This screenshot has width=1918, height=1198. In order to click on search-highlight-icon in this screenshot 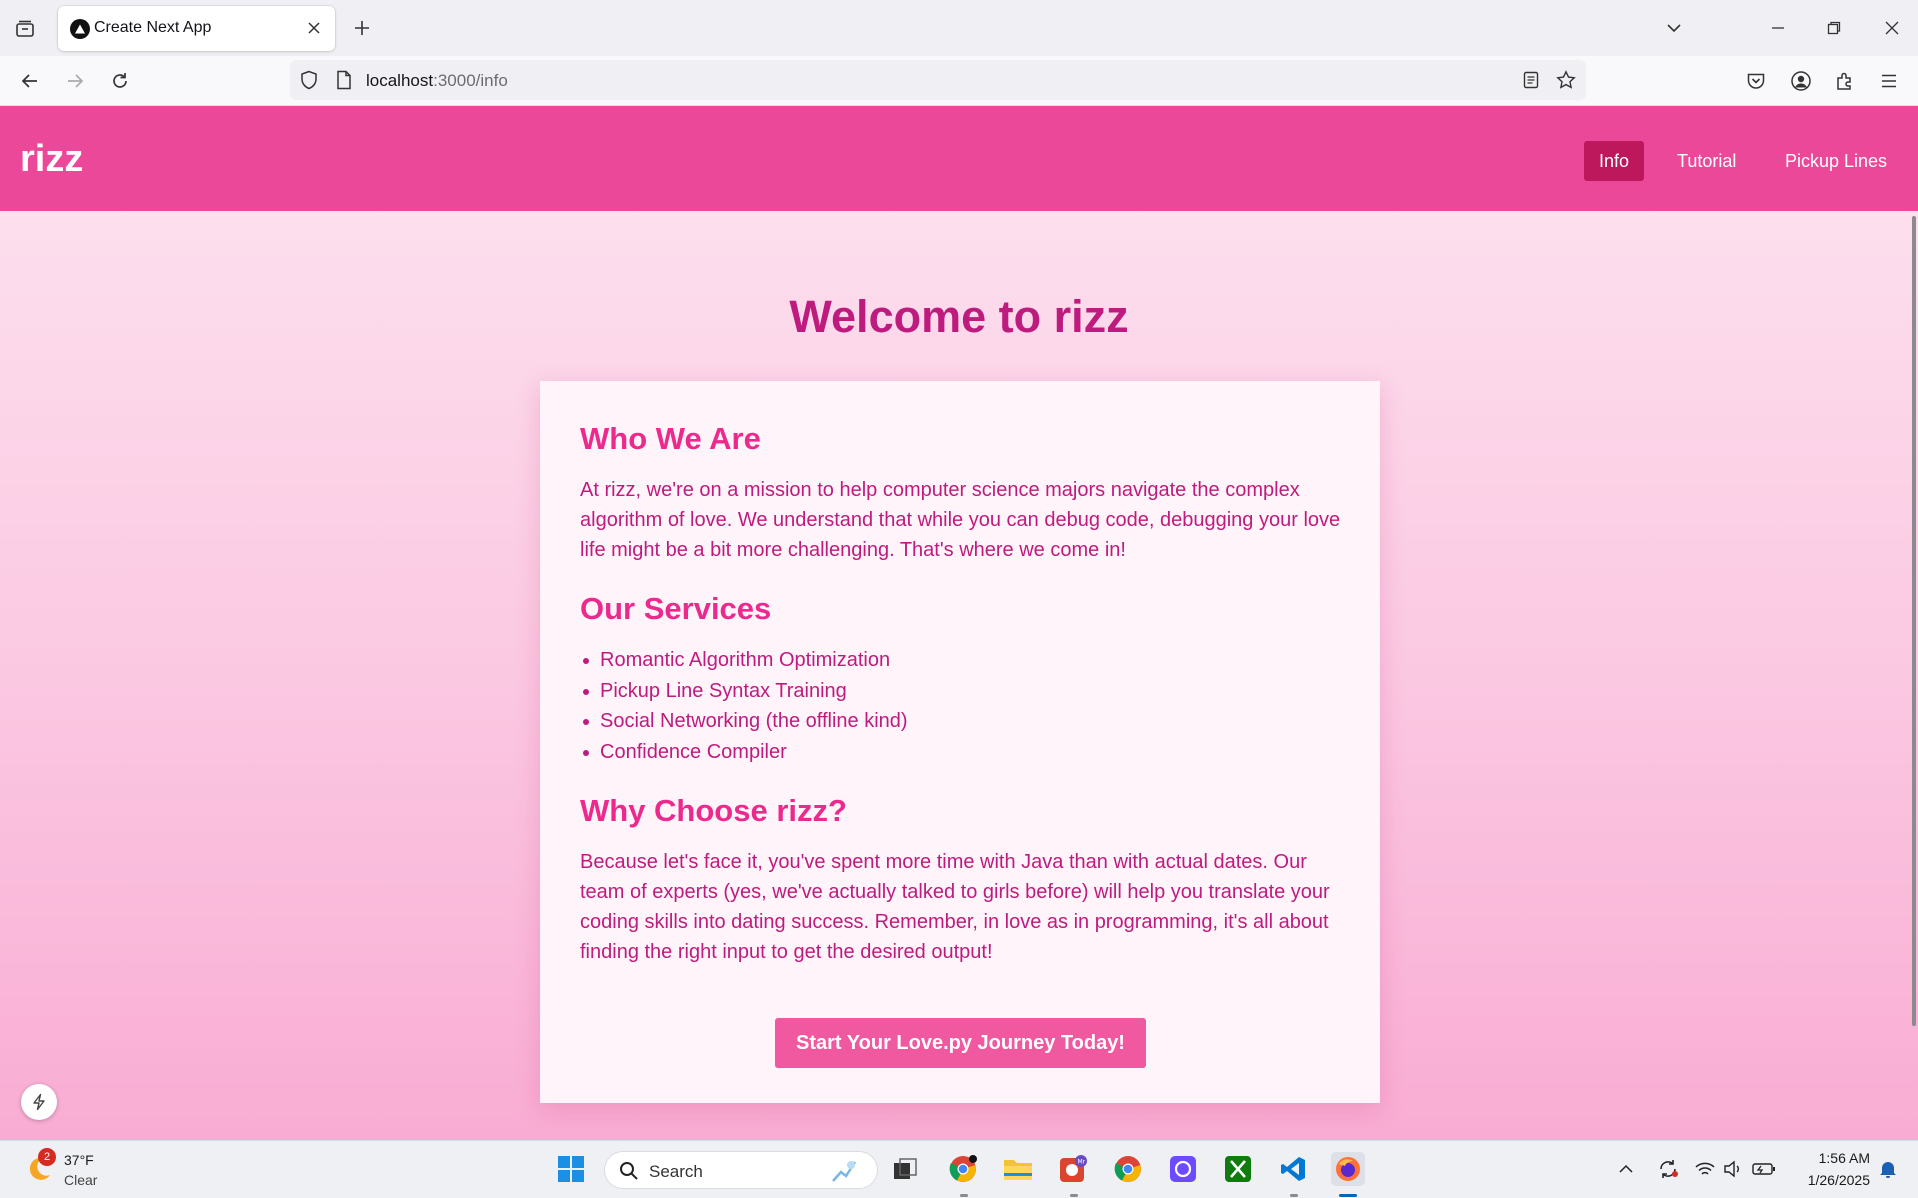, I will do `click(844, 1173)`.